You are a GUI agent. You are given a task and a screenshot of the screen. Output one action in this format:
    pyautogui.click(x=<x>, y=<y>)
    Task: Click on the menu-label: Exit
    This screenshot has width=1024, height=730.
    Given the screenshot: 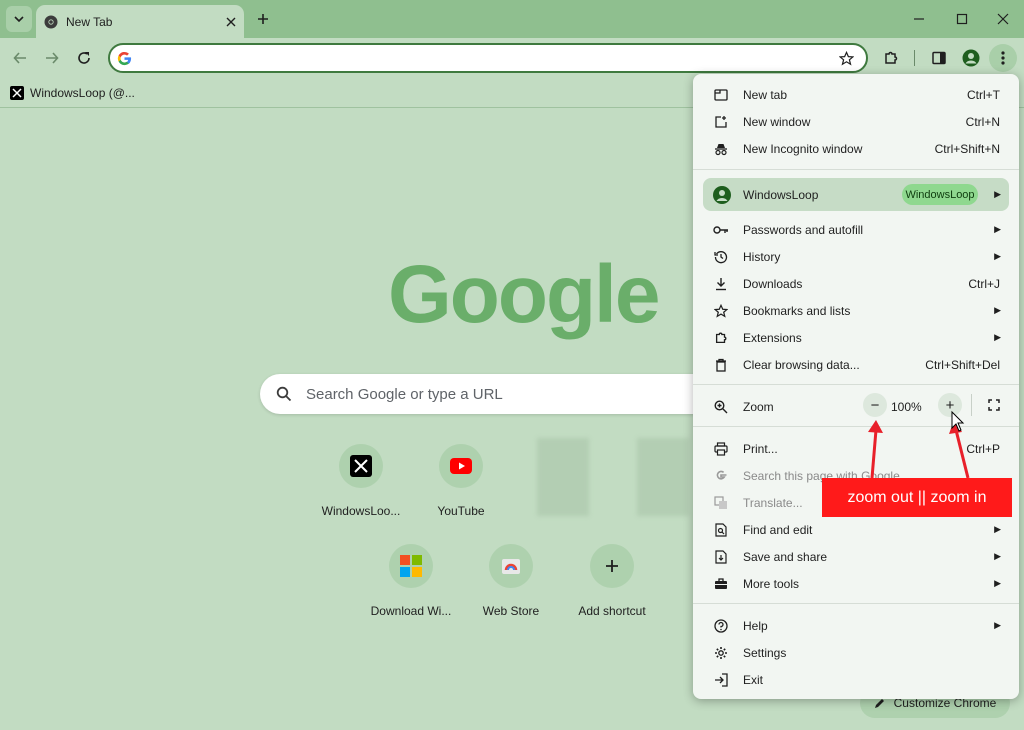 What is the action you would take?
    pyautogui.click(x=753, y=679)
    